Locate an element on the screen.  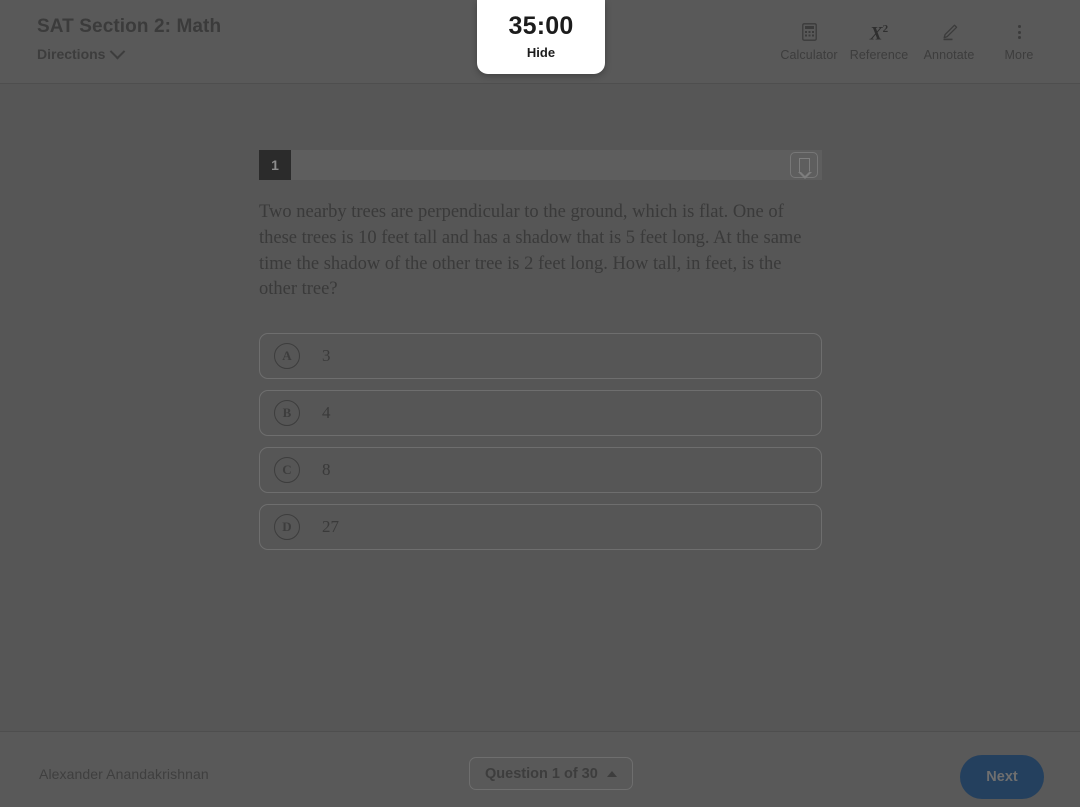
timer-hide-button: Hide is located at coordinates (541, 52).